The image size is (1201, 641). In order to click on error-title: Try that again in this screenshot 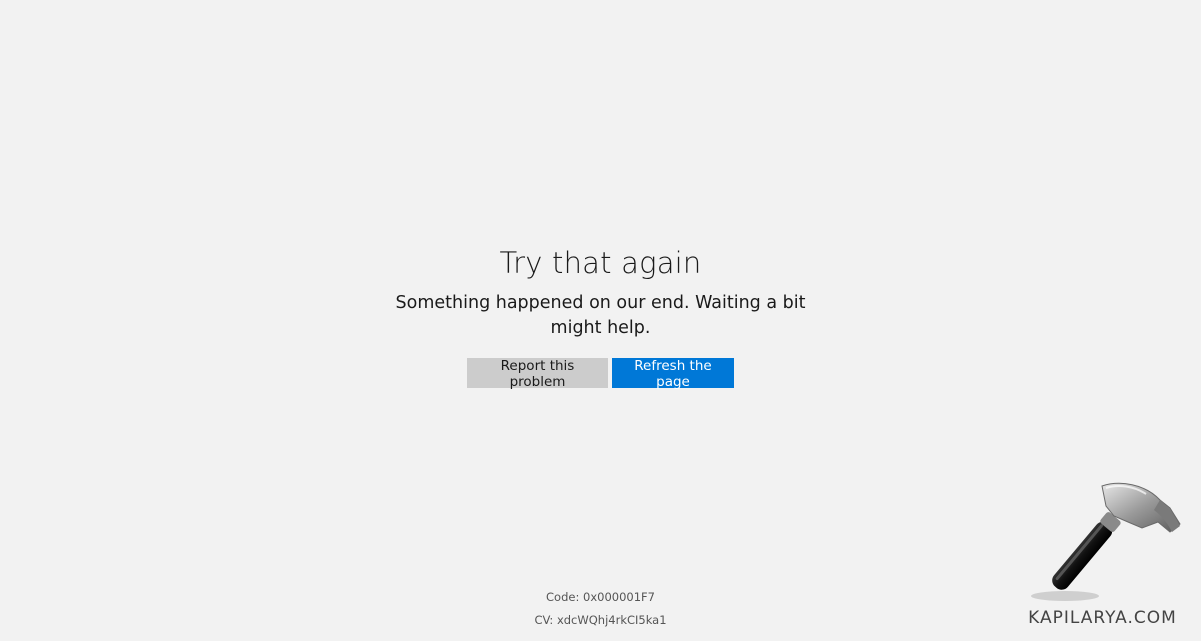, I will do `click(600, 263)`.